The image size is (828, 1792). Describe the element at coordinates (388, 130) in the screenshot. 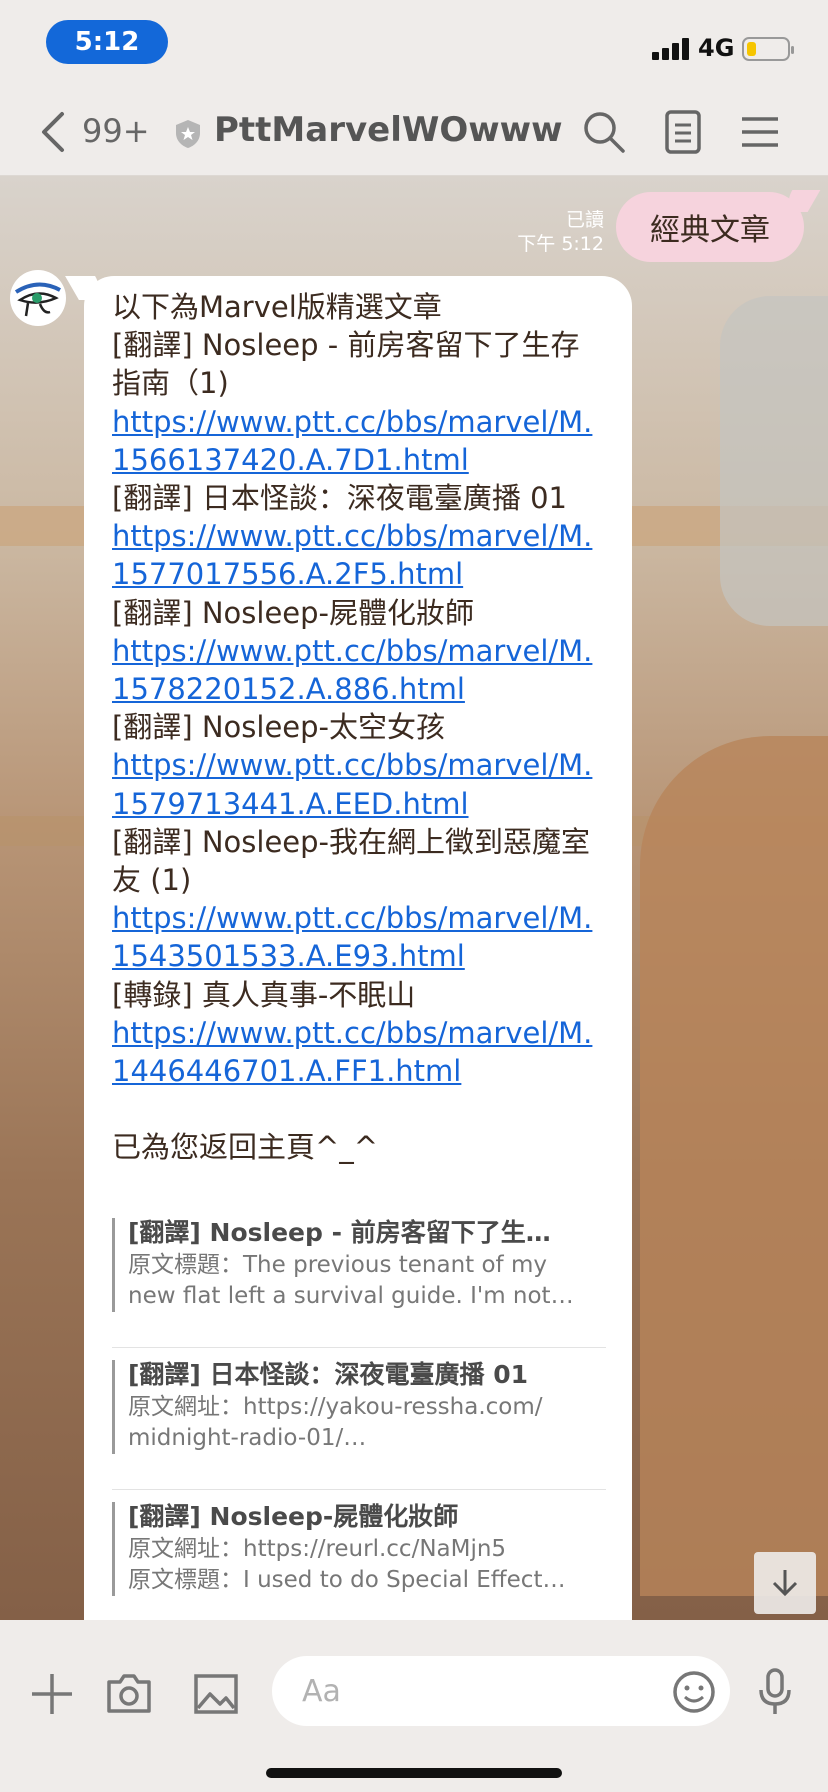

I see `chat-title: PttMarvelWOwww` at that location.